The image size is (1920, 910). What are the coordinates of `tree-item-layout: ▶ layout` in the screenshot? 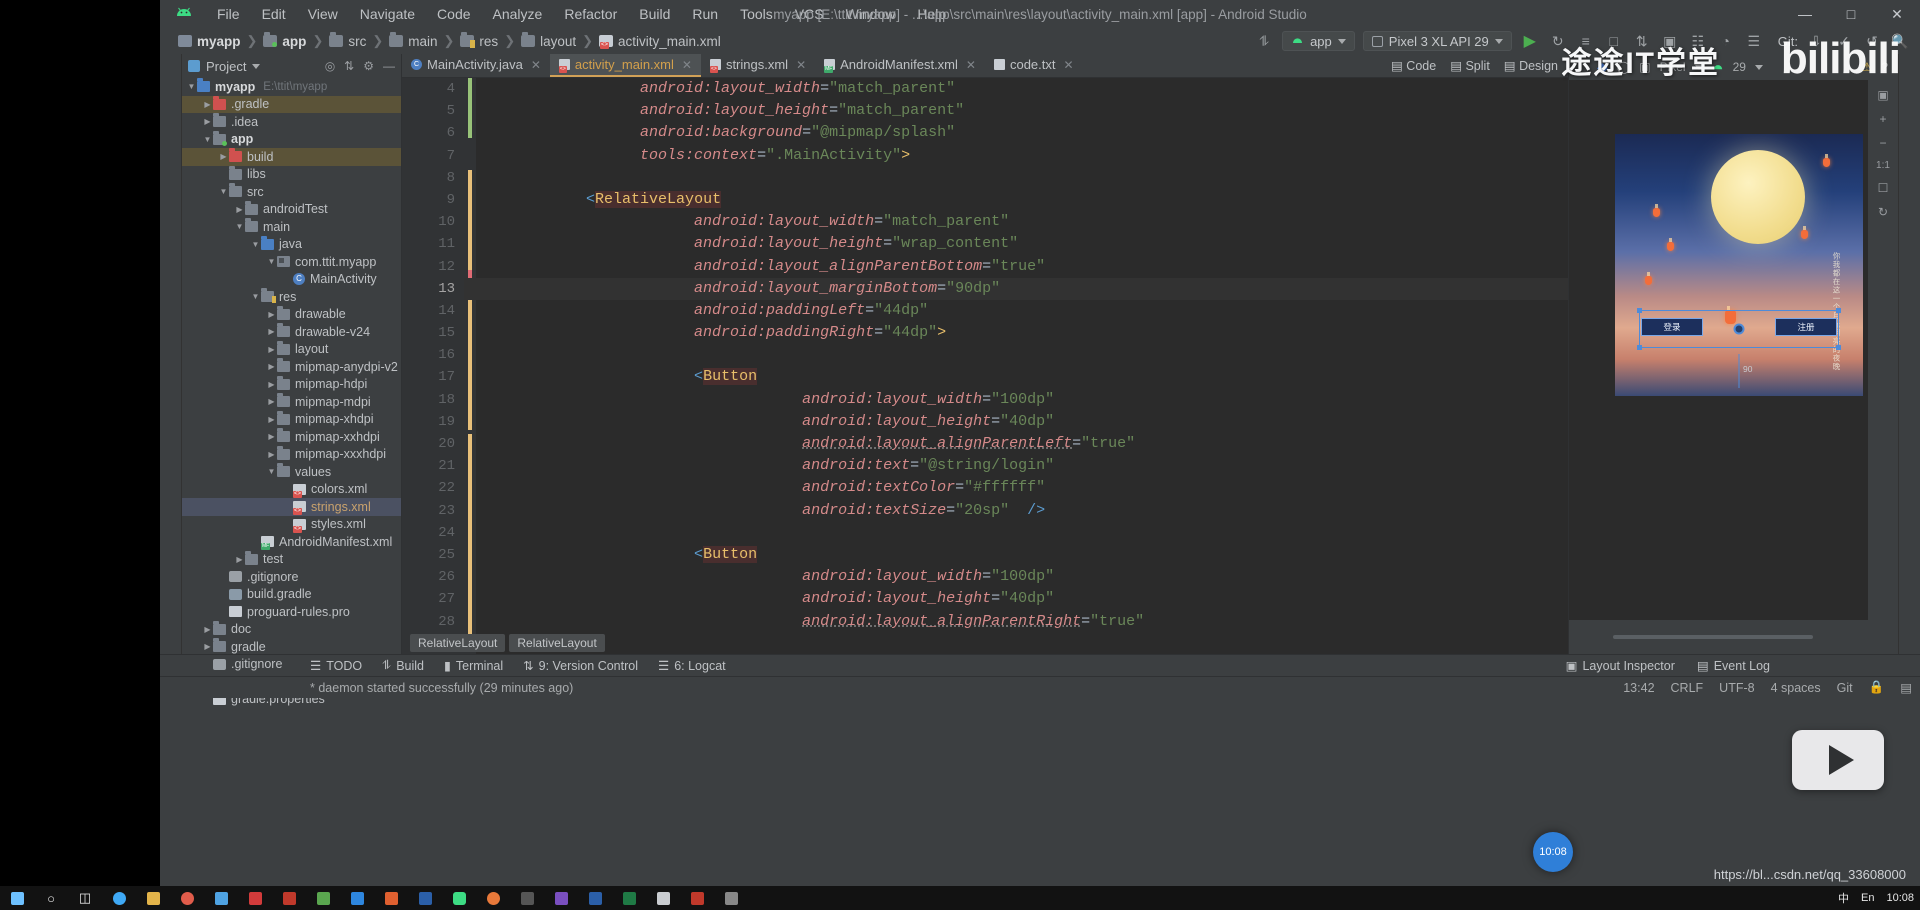 It's located at (291, 349).